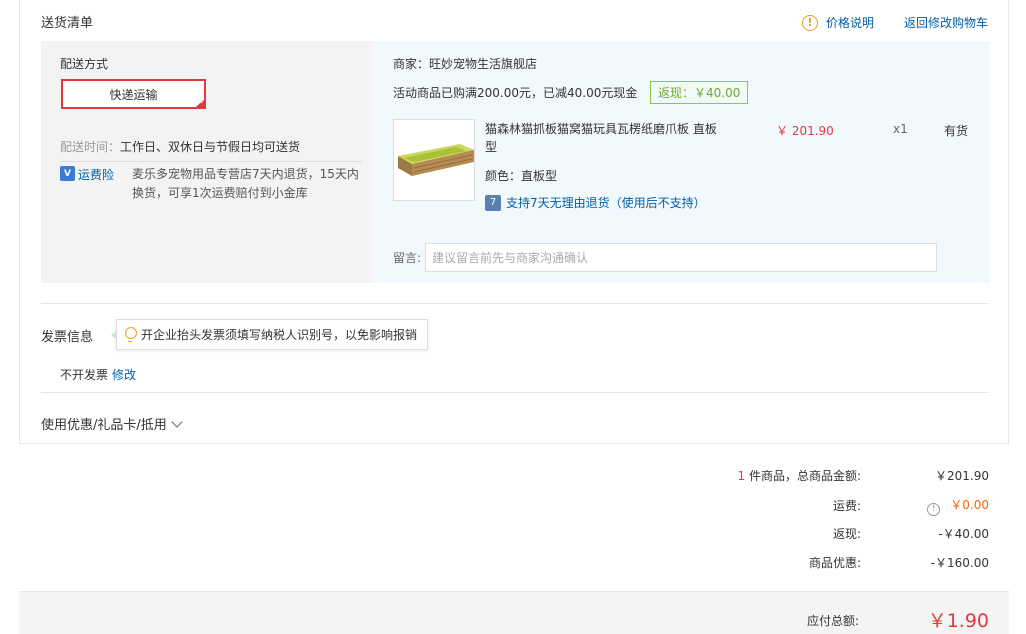 This screenshot has height=634, width=1026. What do you see at coordinates (699, 92) in the screenshot?
I see `rebate-badge: 返现：￥40.00` at bounding box center [699, 92].